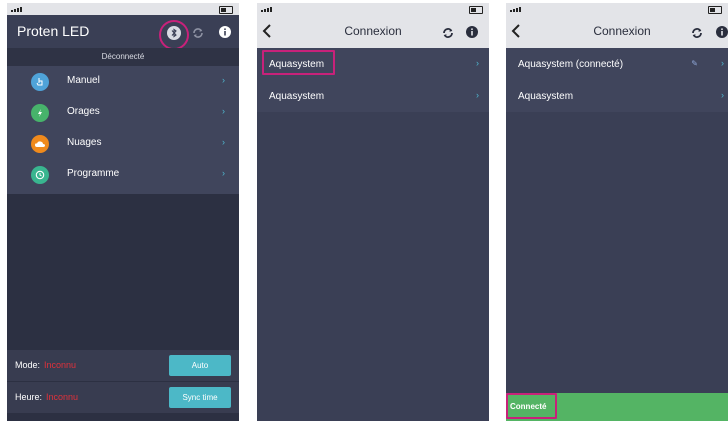 Image resolution: width=728 pixels, height=424 pixels. I want to click on menu-item-programme: Programme ›, so click(123, 174).